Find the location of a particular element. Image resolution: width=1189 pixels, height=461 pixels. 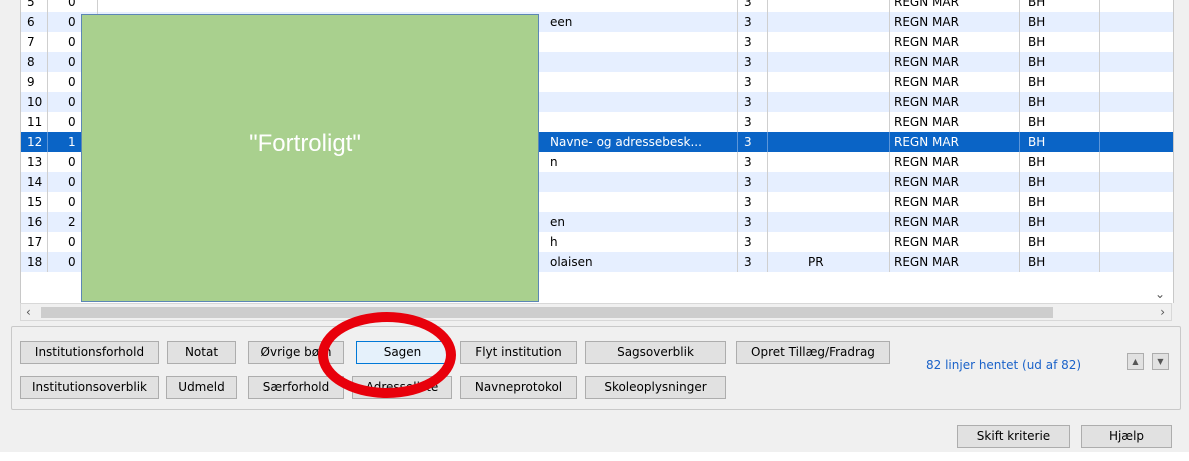

opret-tillaeg-fradrag-button: Opret Tillæg/Fradrag is located at coordinates (813, 352).